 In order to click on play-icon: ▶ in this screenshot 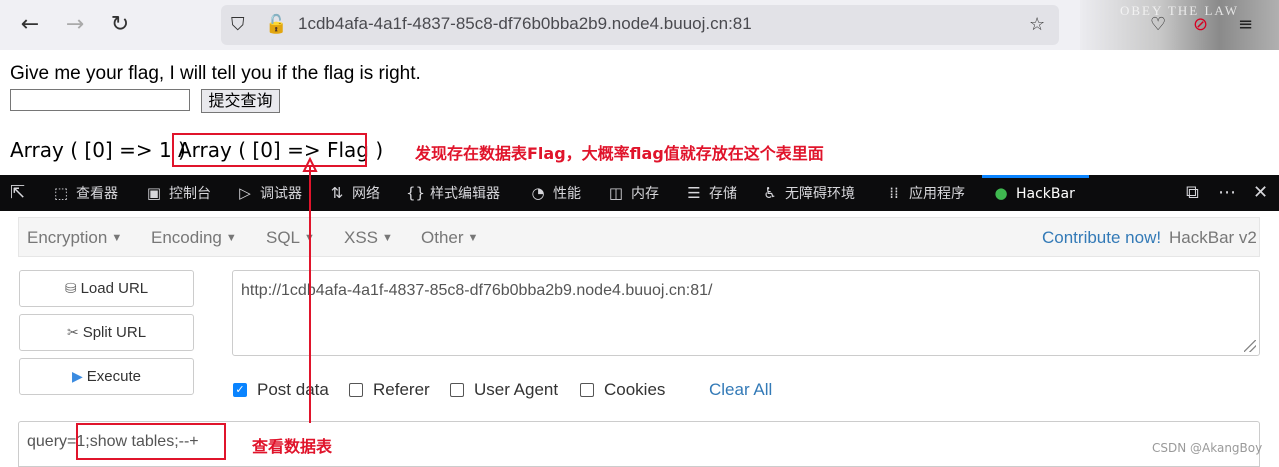, I will do `click(77, 376)`.